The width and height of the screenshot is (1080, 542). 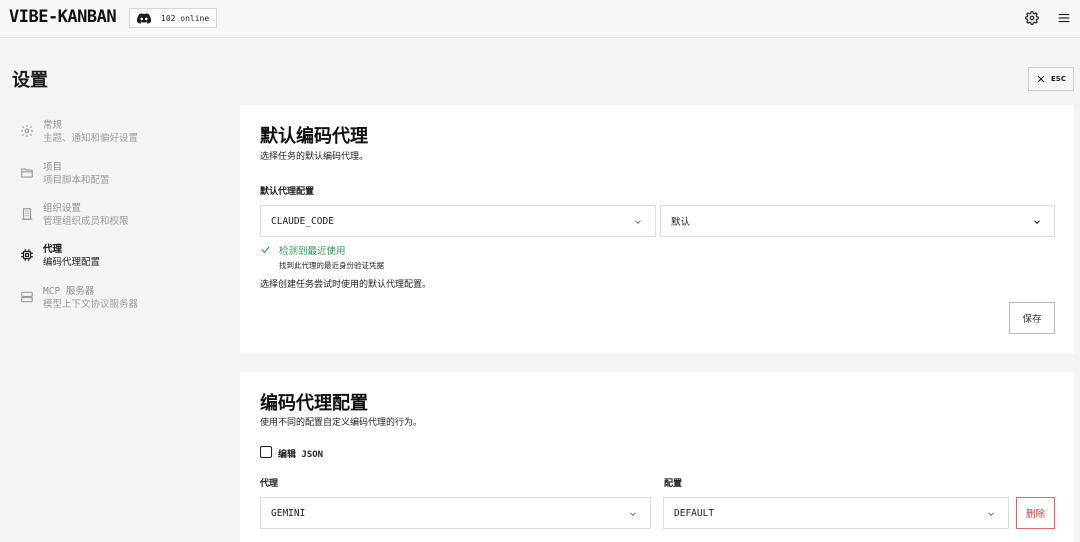 I want to click on default-variant-select: 默认, so click(x=857, y=221).